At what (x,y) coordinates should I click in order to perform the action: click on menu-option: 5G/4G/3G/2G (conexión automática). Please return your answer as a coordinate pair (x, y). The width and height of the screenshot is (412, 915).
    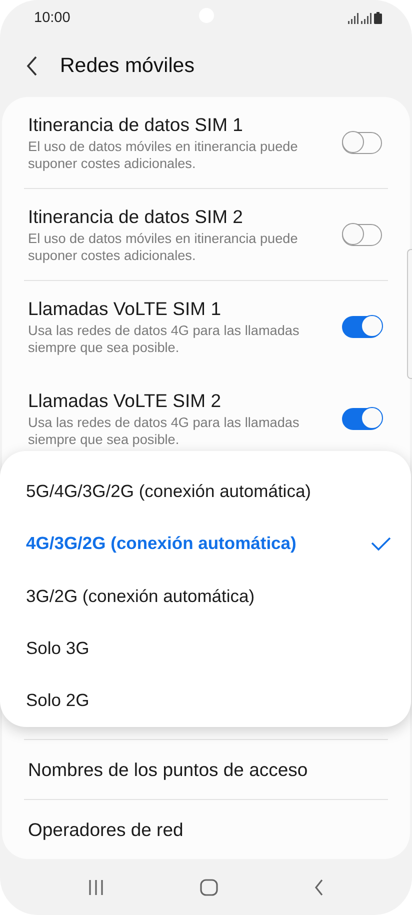
    Looking at the image, I should click on (168, 491).